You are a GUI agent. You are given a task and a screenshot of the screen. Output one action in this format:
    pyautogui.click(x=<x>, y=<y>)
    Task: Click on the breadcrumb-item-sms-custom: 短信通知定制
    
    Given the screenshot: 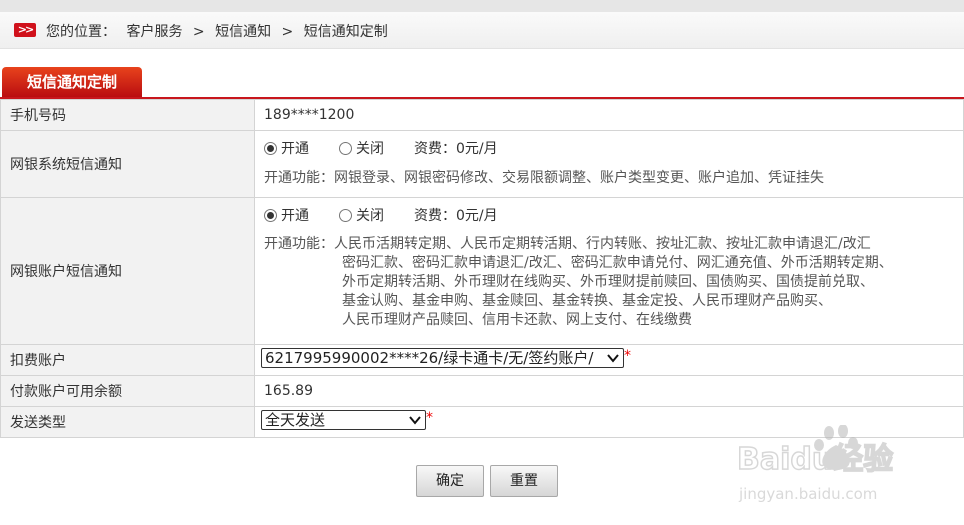 What is the action you would take?
    pyautogui.click(x=345, y=32)
    